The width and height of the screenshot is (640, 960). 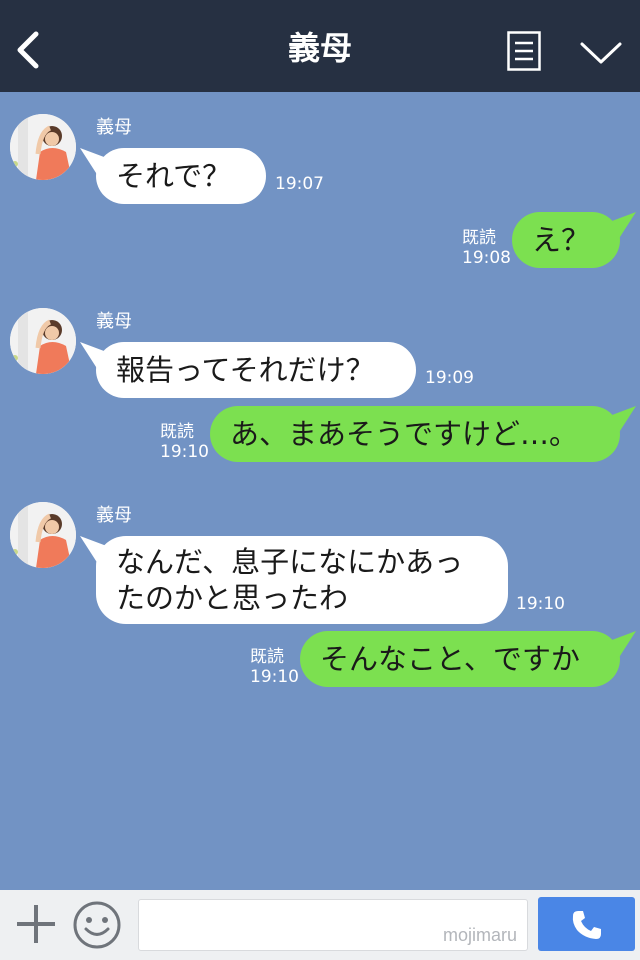 What do you see at coordinates (415, 434) in the screenshot?
I see `message-bubble-outgoing: あ、まあそうですけど…。` at bounding box center [415, 434].